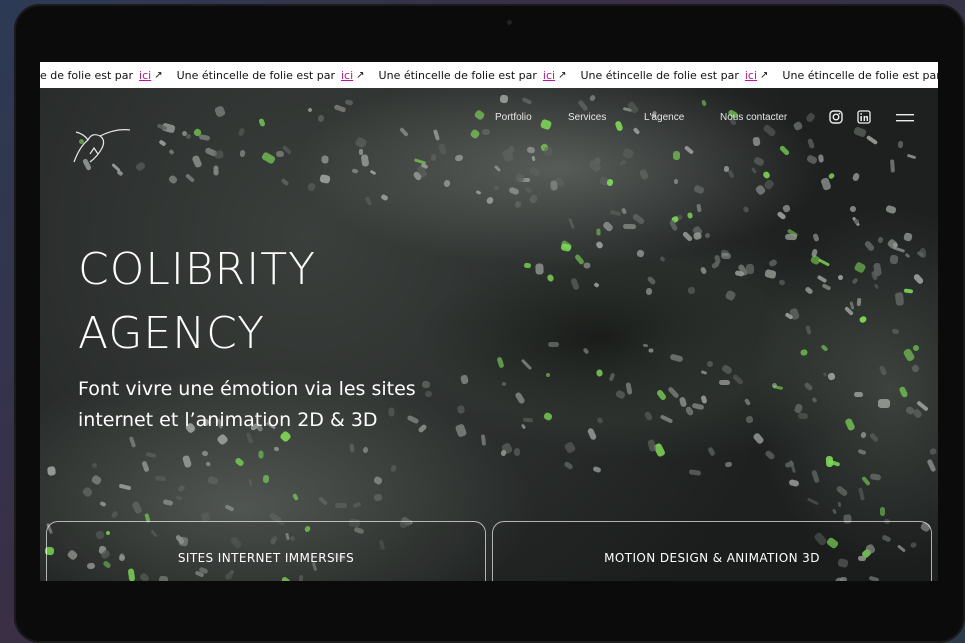 The image size is (965, 643). Describe the element at coordinates (587, 117) in the screenshot. I see `nav-services: Services` at that location.